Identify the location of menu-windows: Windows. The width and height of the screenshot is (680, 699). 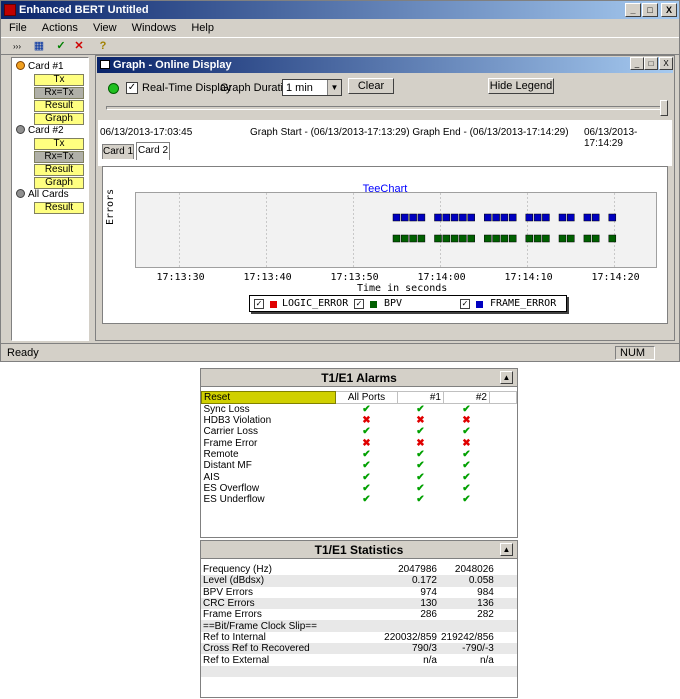
(154, 28).